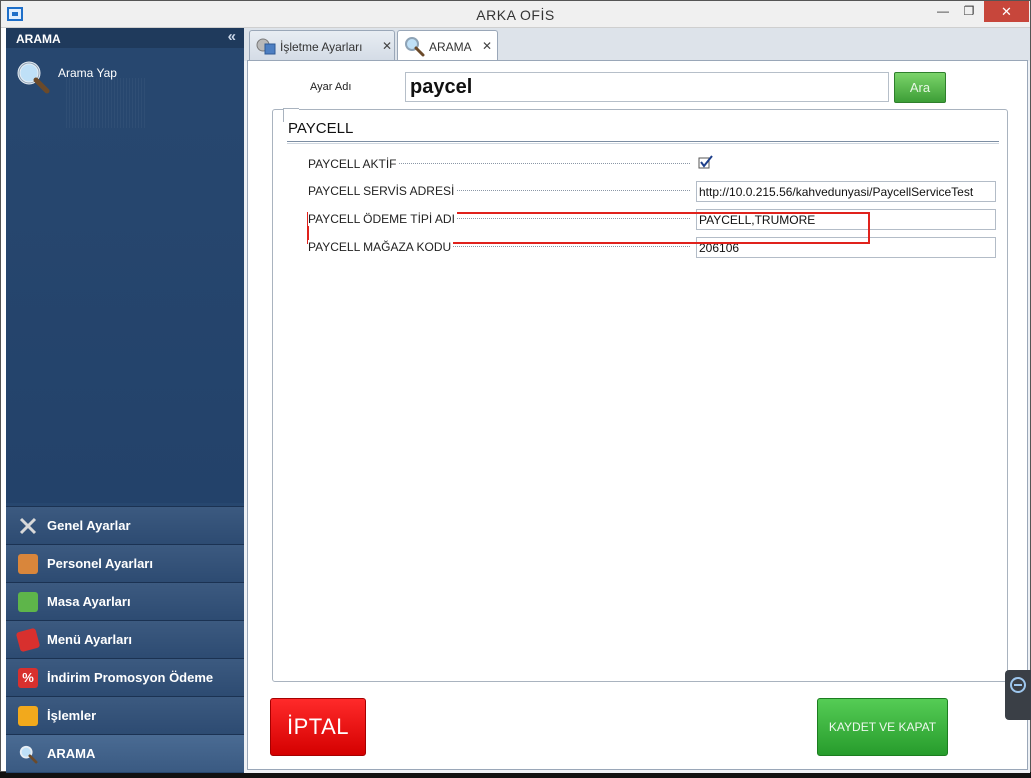 Image resolution: width=1031 pixels, height=778 pixels. What do you see at coordinates (381, 247) in the screenshot?
I see `property-label: PAYCELL MAĞAZA KODU` at bounding box center [381, 247].